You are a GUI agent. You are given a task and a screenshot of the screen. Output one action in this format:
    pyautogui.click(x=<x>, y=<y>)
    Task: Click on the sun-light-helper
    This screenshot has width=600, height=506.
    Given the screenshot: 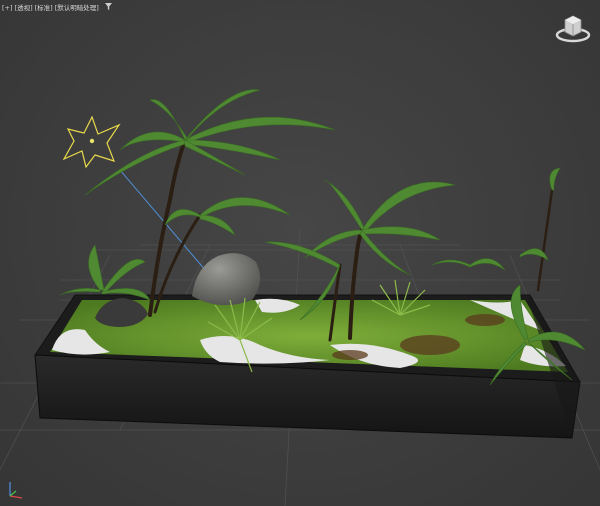 What is the action you would take?
    pyautogui.click(x=91, y=142)
    